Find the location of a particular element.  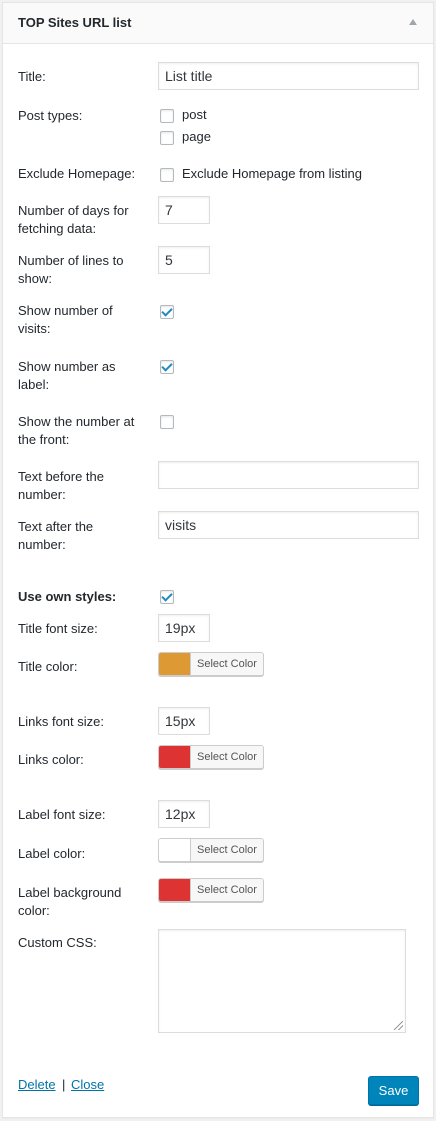

post-type-post-checkbox is located at coordinates (167, 116).